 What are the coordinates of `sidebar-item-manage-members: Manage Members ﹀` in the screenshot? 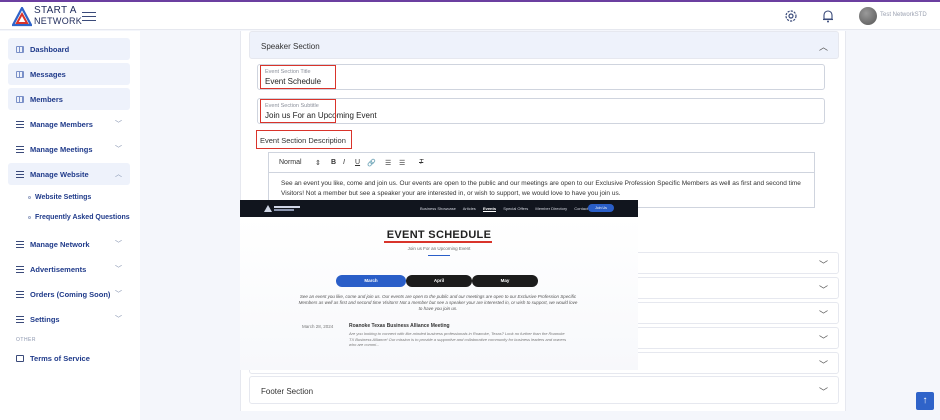 It's located at (69, 124).